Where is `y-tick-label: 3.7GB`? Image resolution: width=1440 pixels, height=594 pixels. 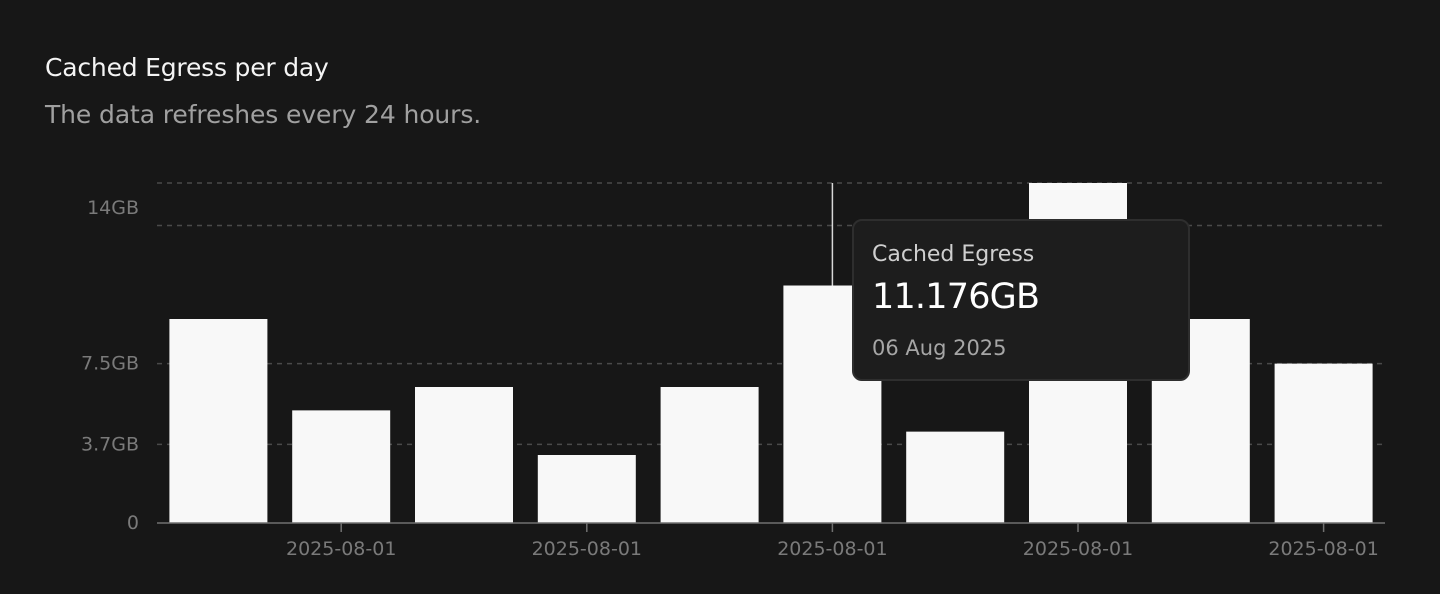 y-tick-label: 3.7GB is located at coordinates (110, 444).